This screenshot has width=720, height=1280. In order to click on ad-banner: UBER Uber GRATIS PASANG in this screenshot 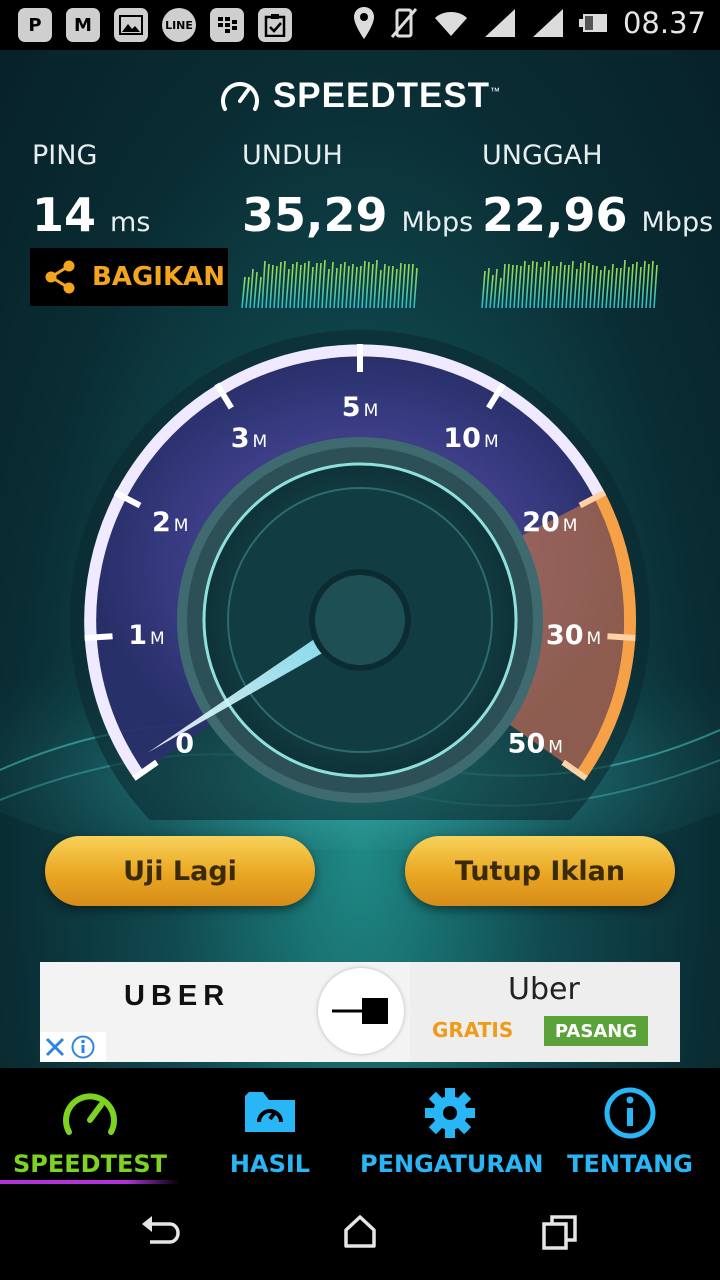, I will do `click(360, 1012)`.